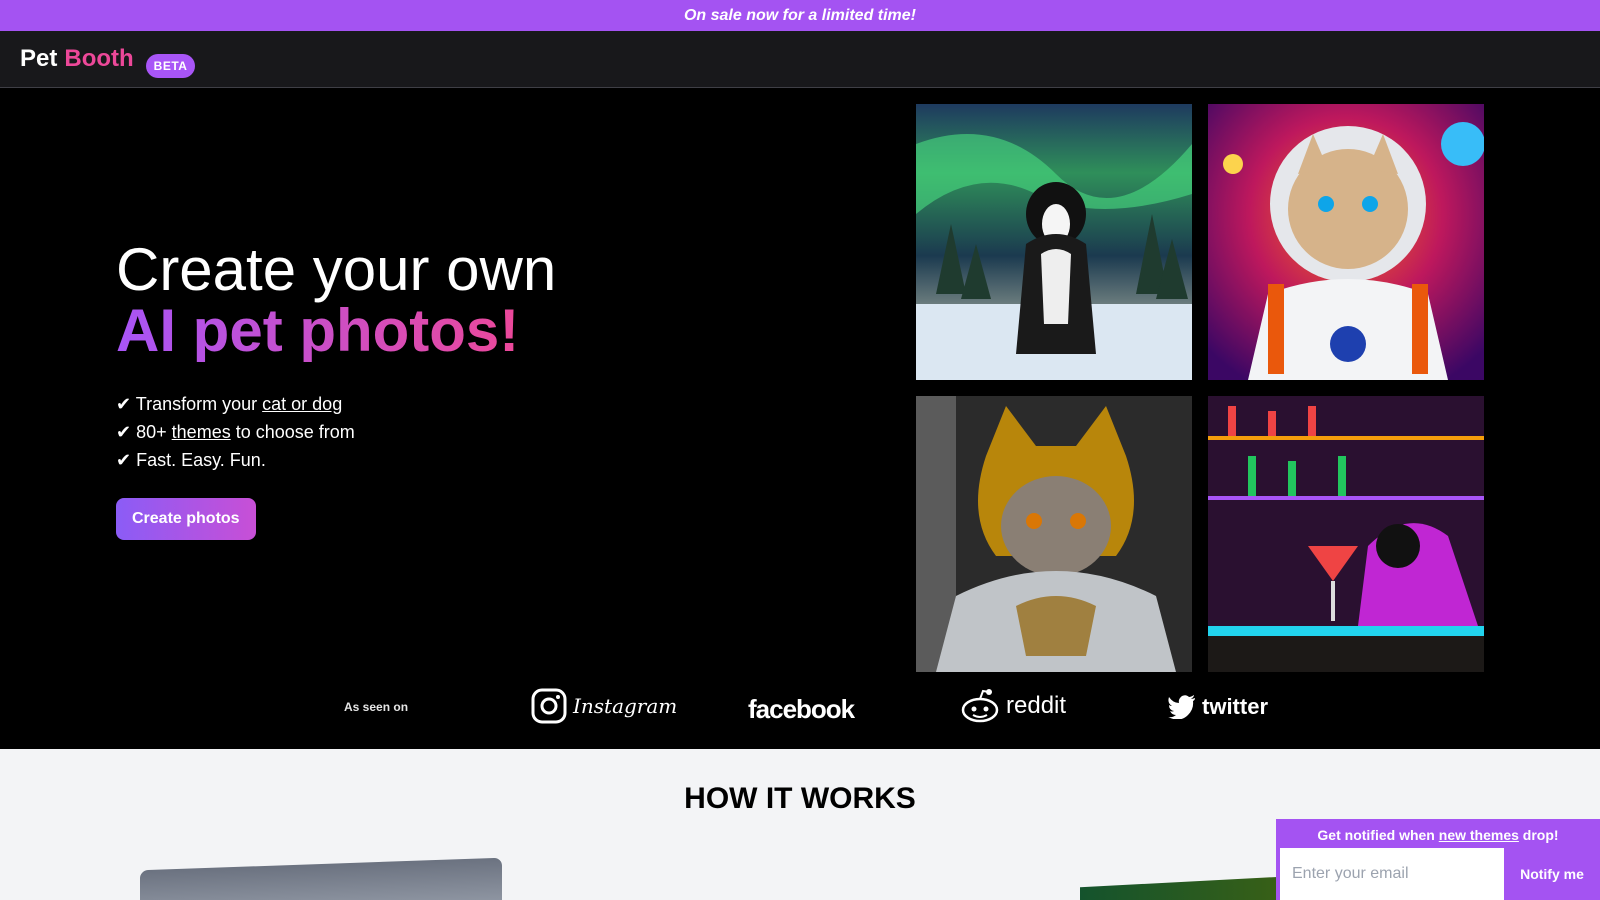 This screenshot has width=1600, height=900. Describe the element at coordinates (151, 432) in the screenshot. I see `feature-text: 80+` at that location.